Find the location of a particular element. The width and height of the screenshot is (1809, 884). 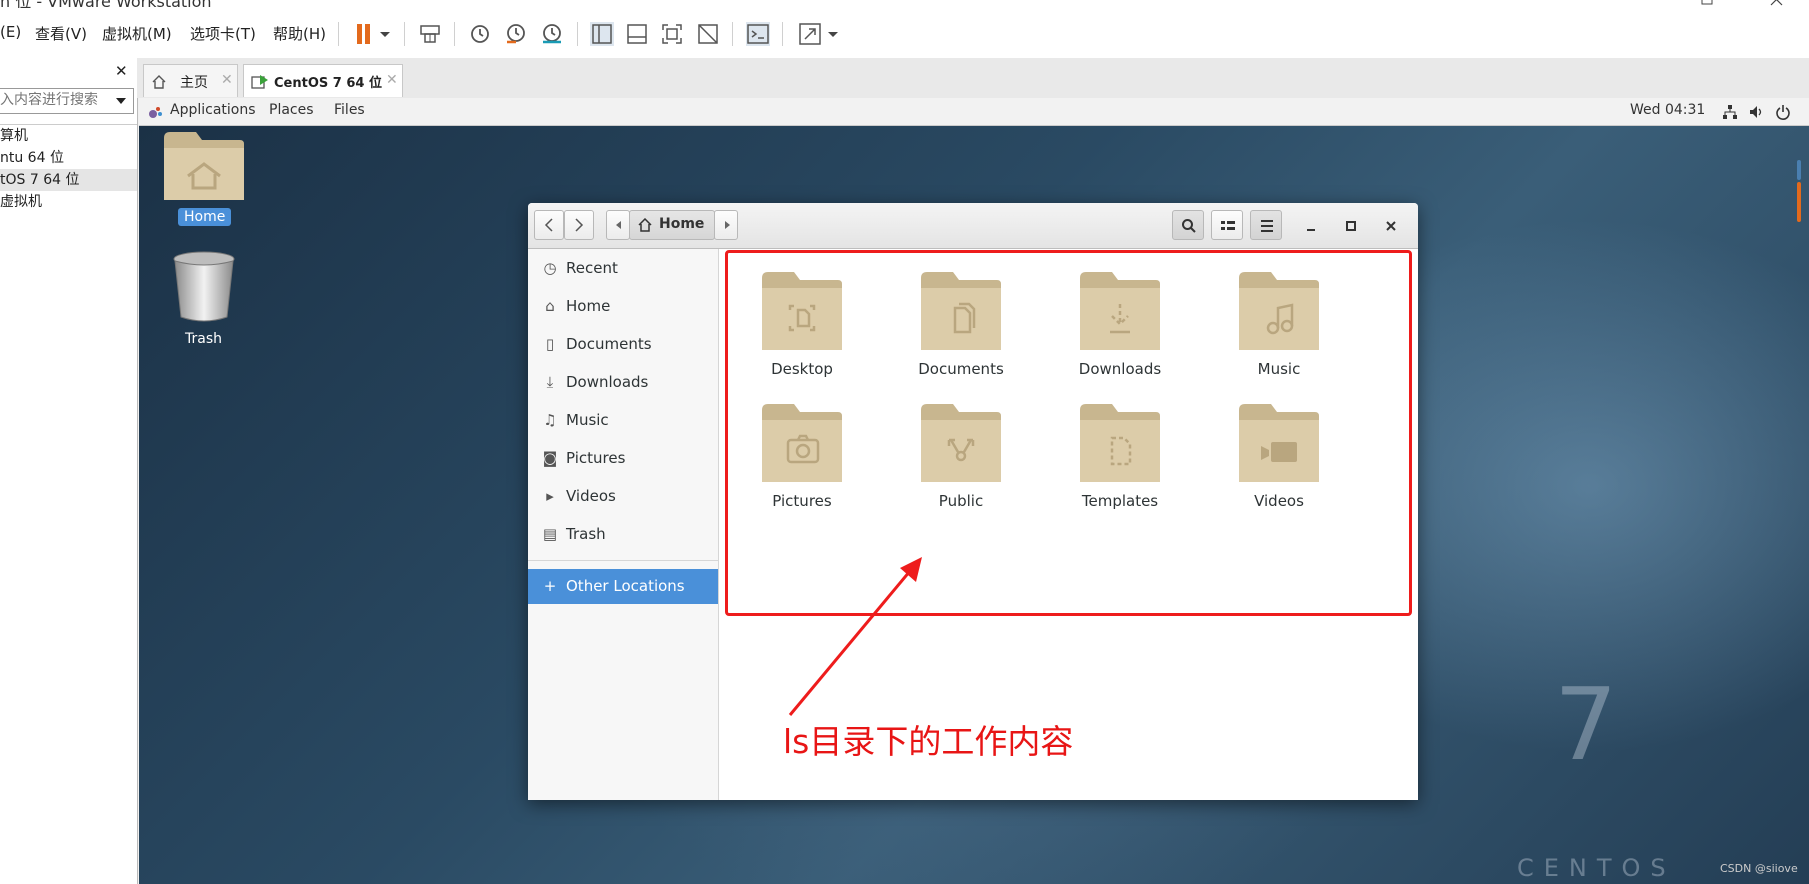

tab-centos: CentOS 7 64 位 ✕ is located at coordinates (323, 80).